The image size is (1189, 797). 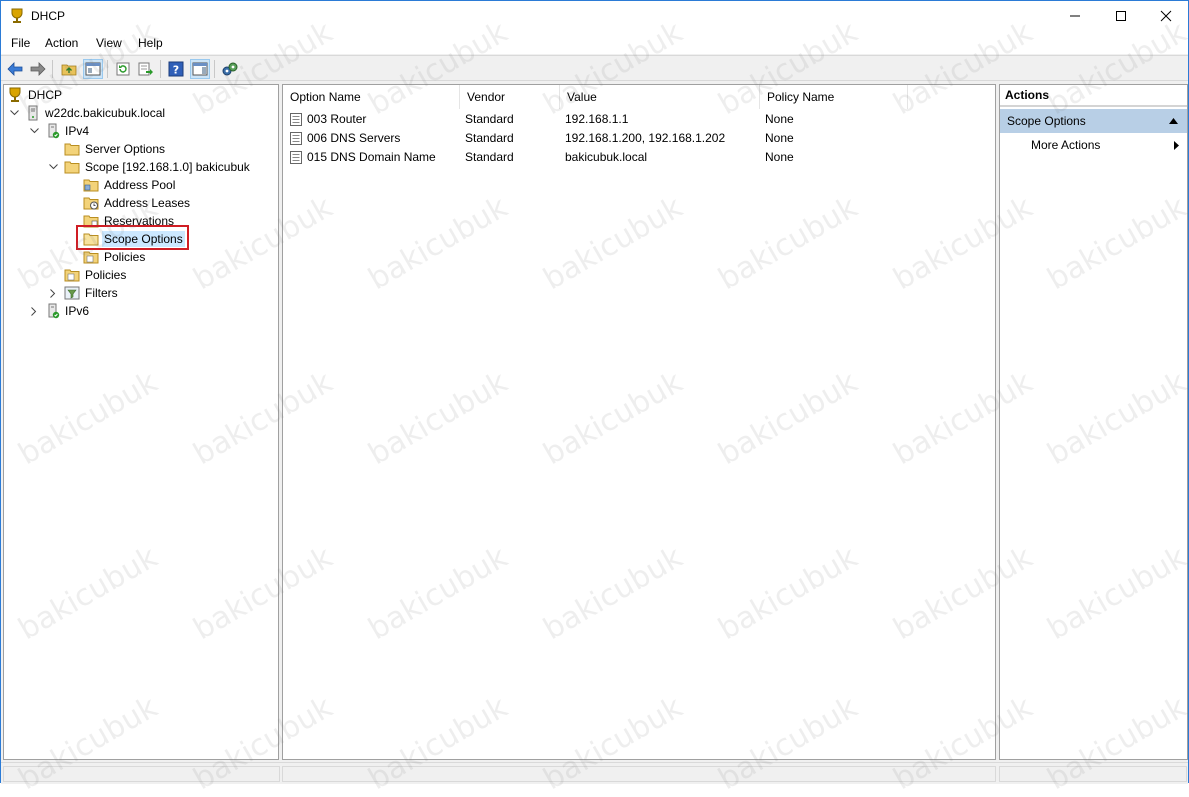 What do you see at coordinates (645, 138) in the screenshot?
I see `cell-value: 192.168.1.200, 192.168.1.202` at bounding box center [645, 138].